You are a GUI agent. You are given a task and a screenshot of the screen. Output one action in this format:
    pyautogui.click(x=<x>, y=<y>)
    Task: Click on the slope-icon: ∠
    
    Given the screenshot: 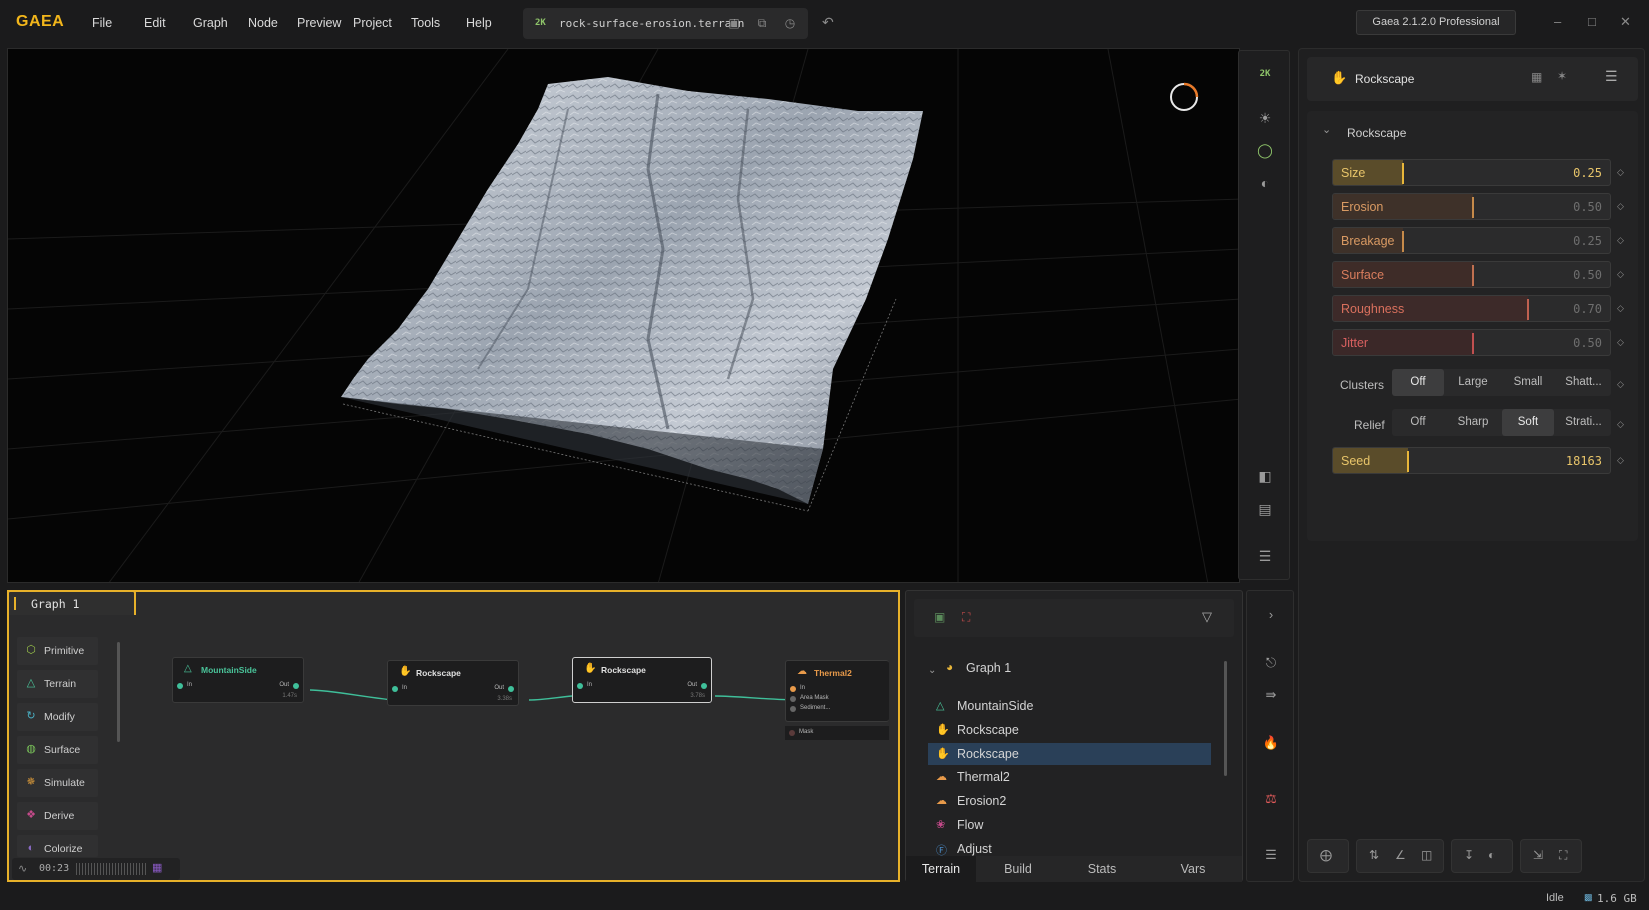 What is the action you would take?
    pyautogui.click(x=1400, y=855)
    